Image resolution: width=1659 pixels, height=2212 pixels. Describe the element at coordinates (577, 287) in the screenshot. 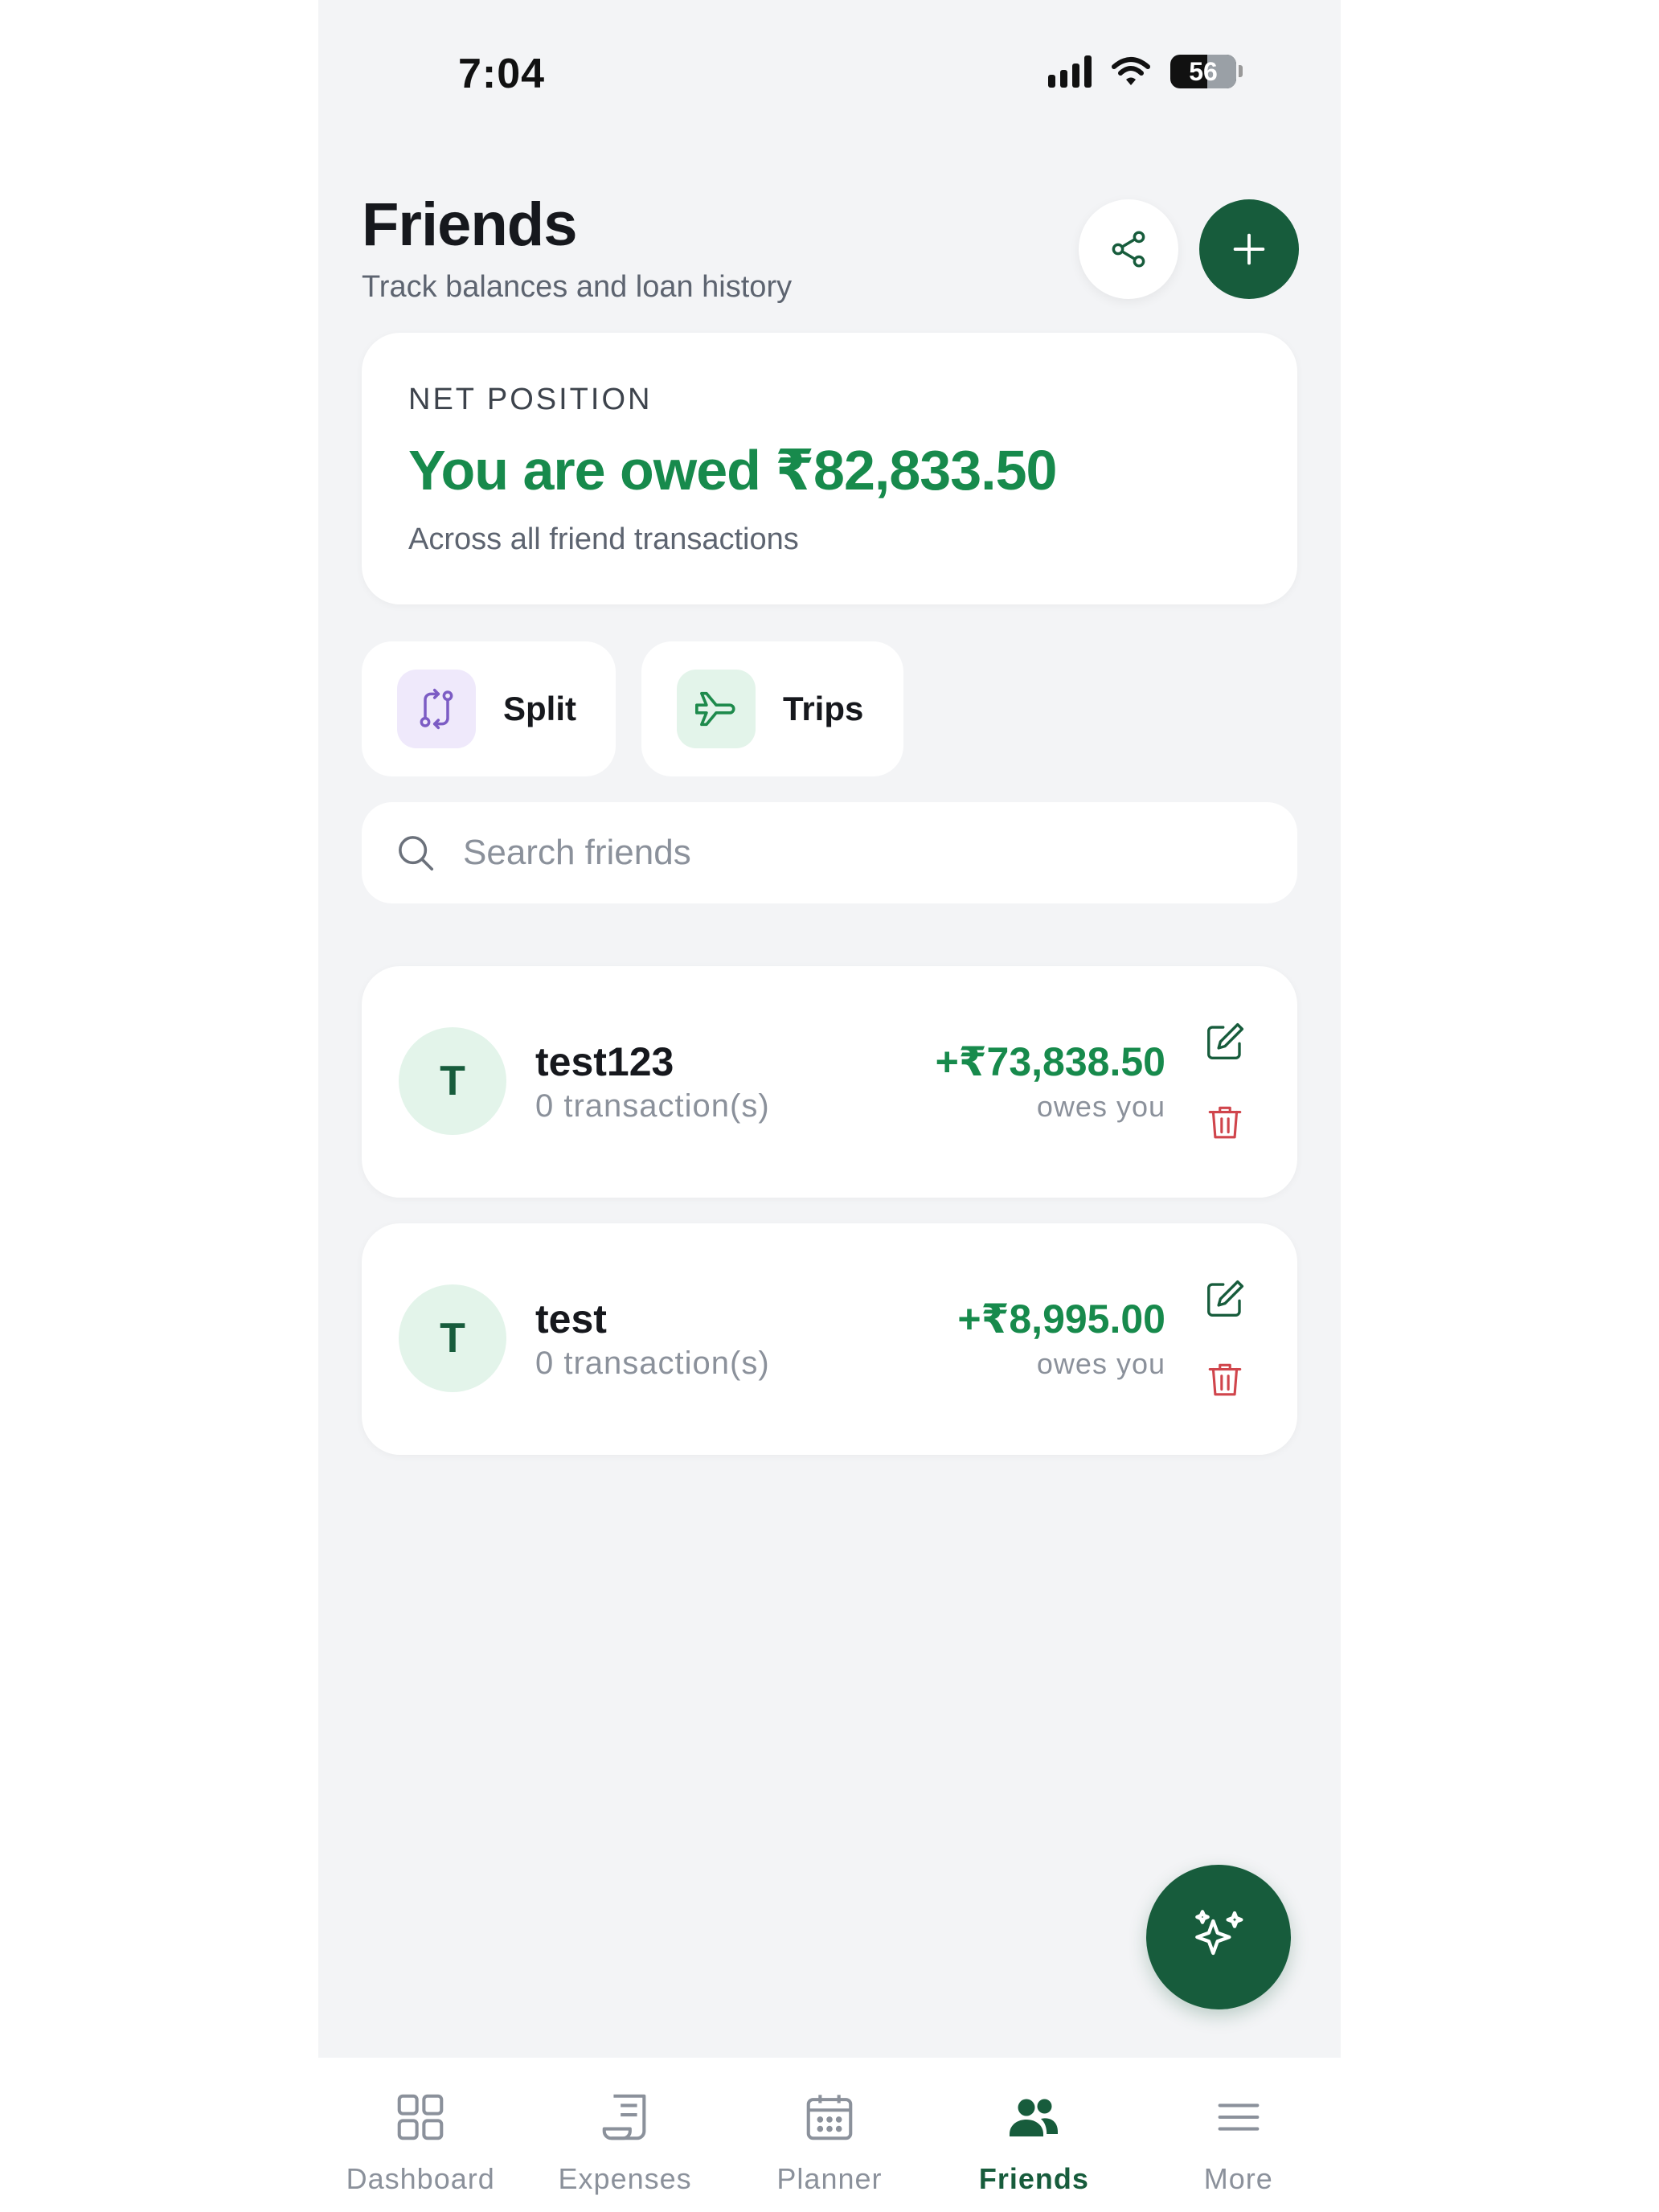

I see `page-subtitle: Track balances and loan history` at that location.